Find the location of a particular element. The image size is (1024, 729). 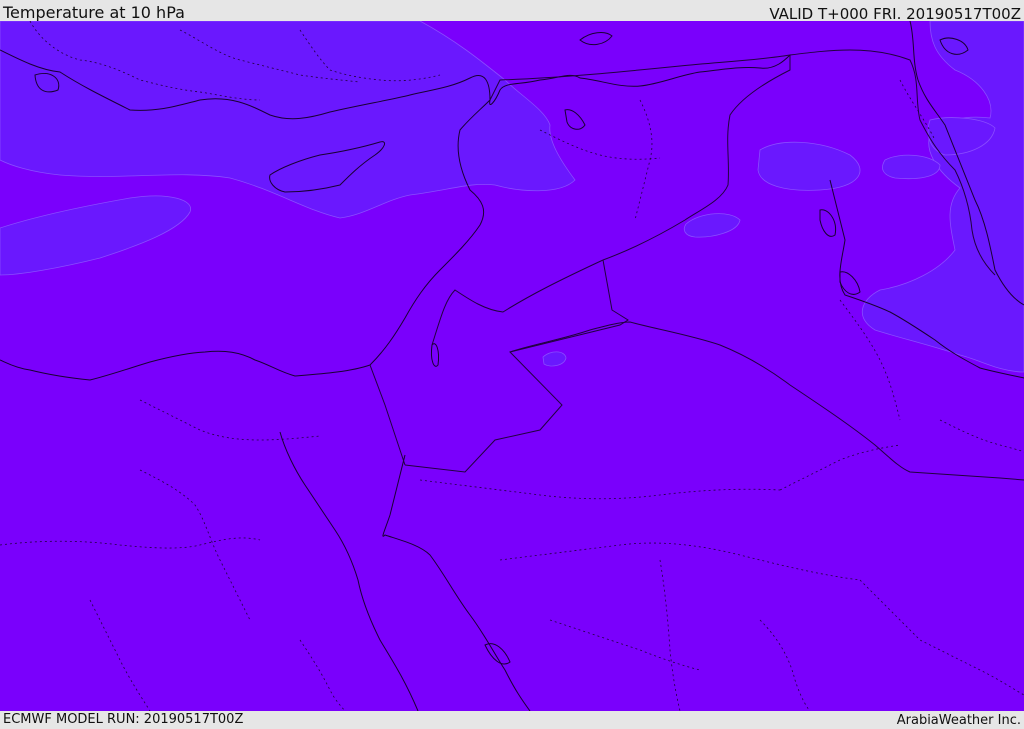

credit-label: ArabiaWeather Inc. is located at coordinates (958, 720).